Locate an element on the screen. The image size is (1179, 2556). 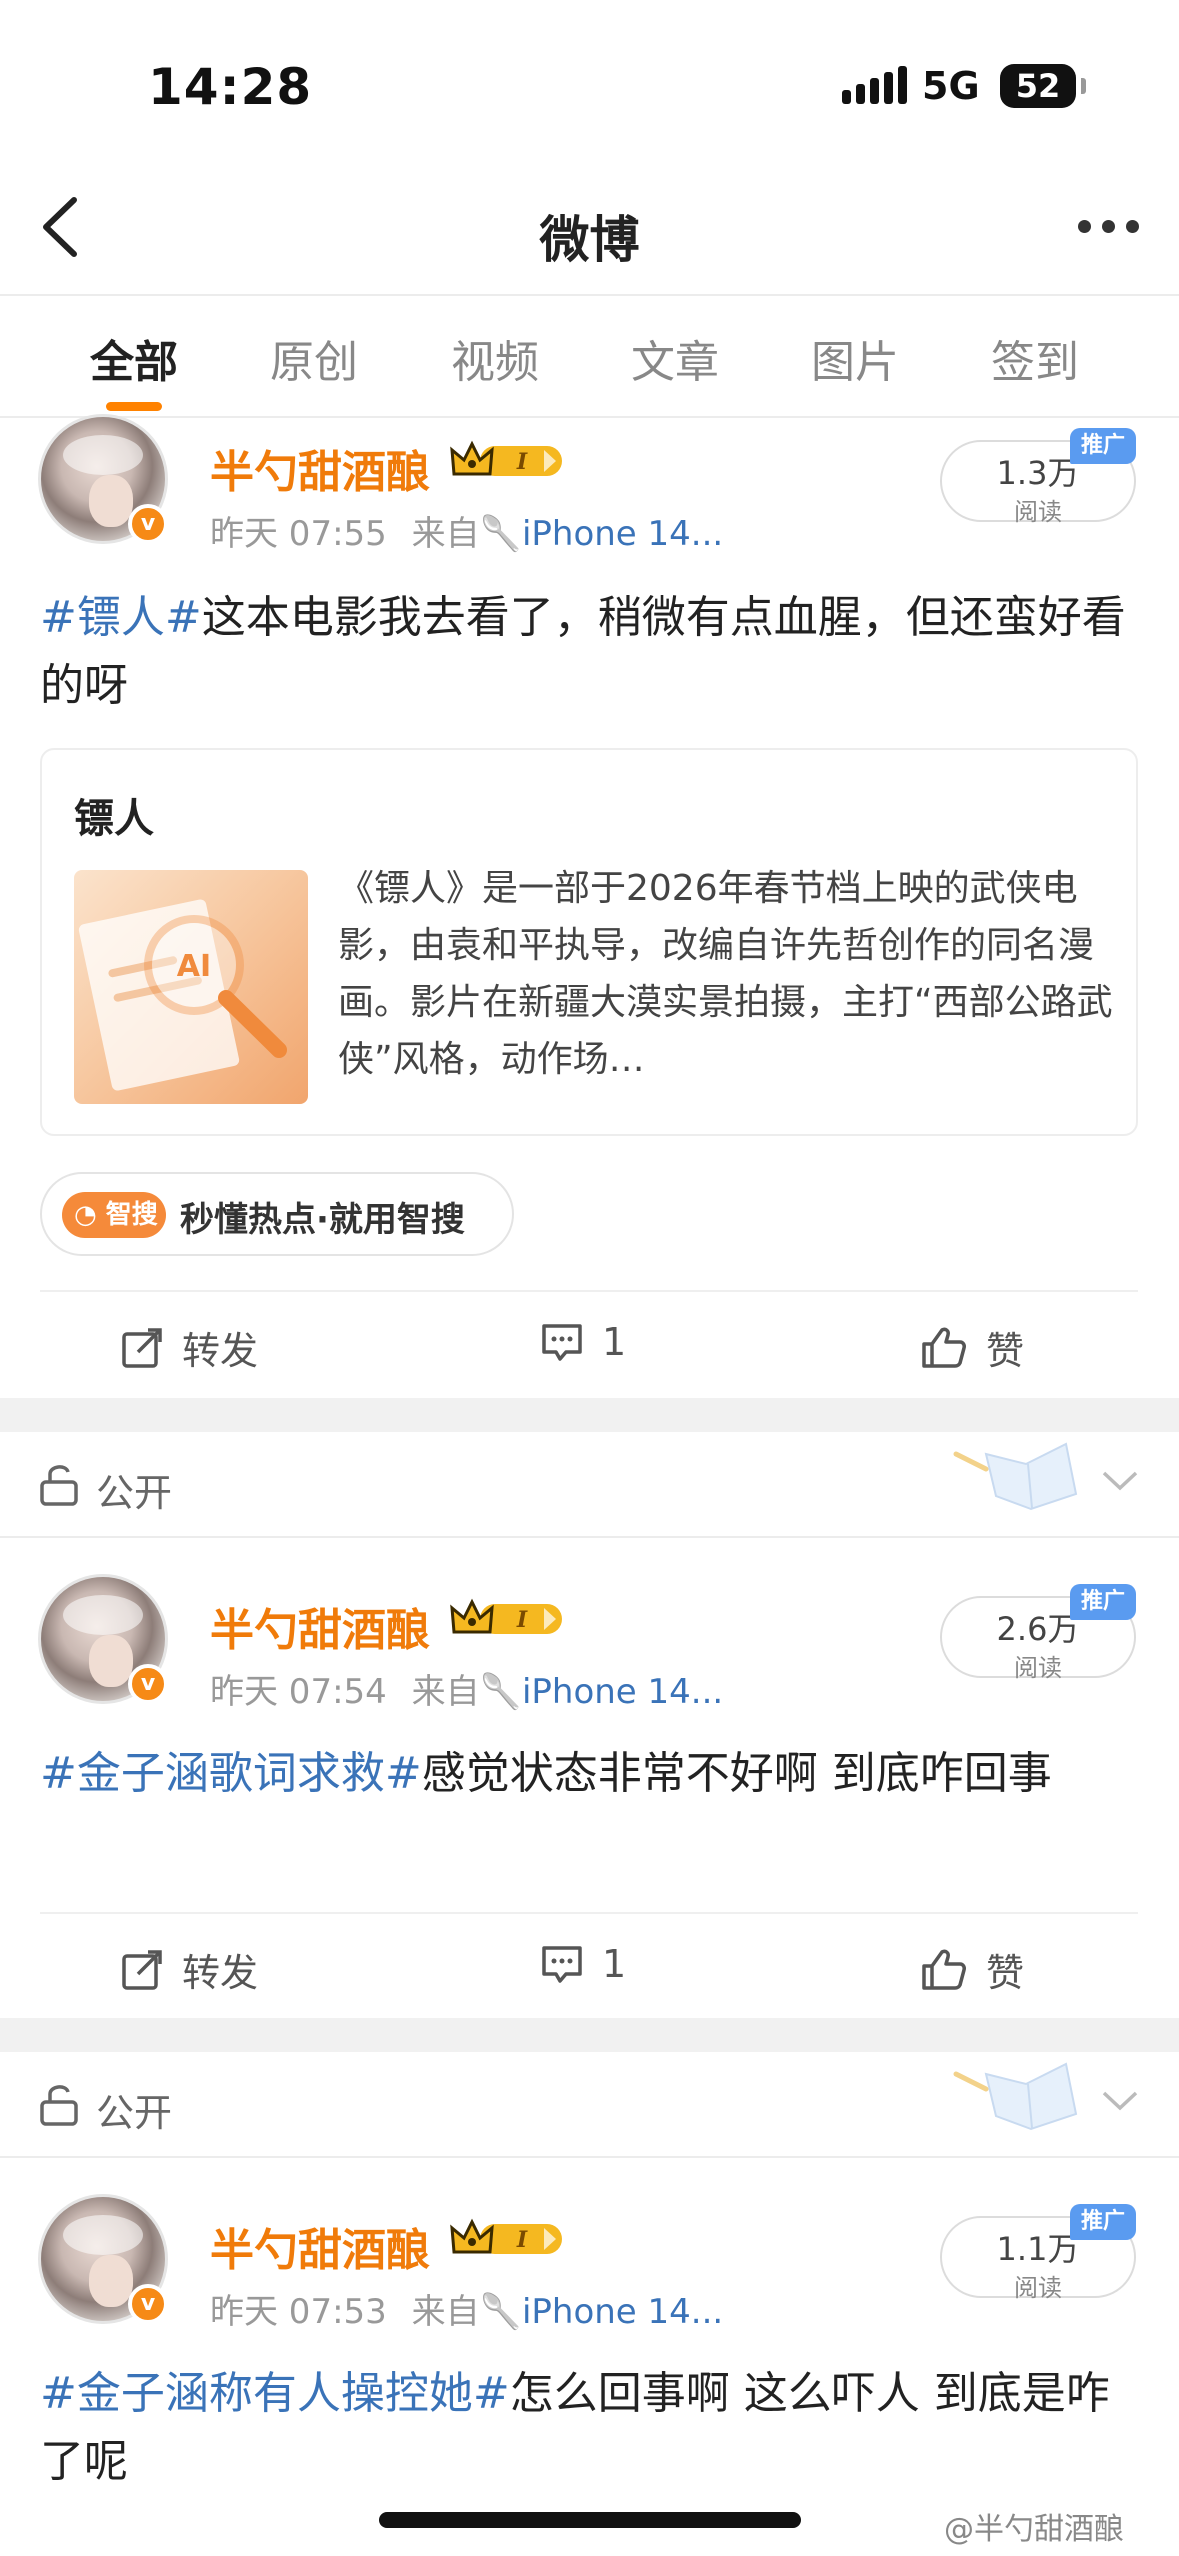
post-time: 昨天 07:53 is located at coordinates (298, 2312).